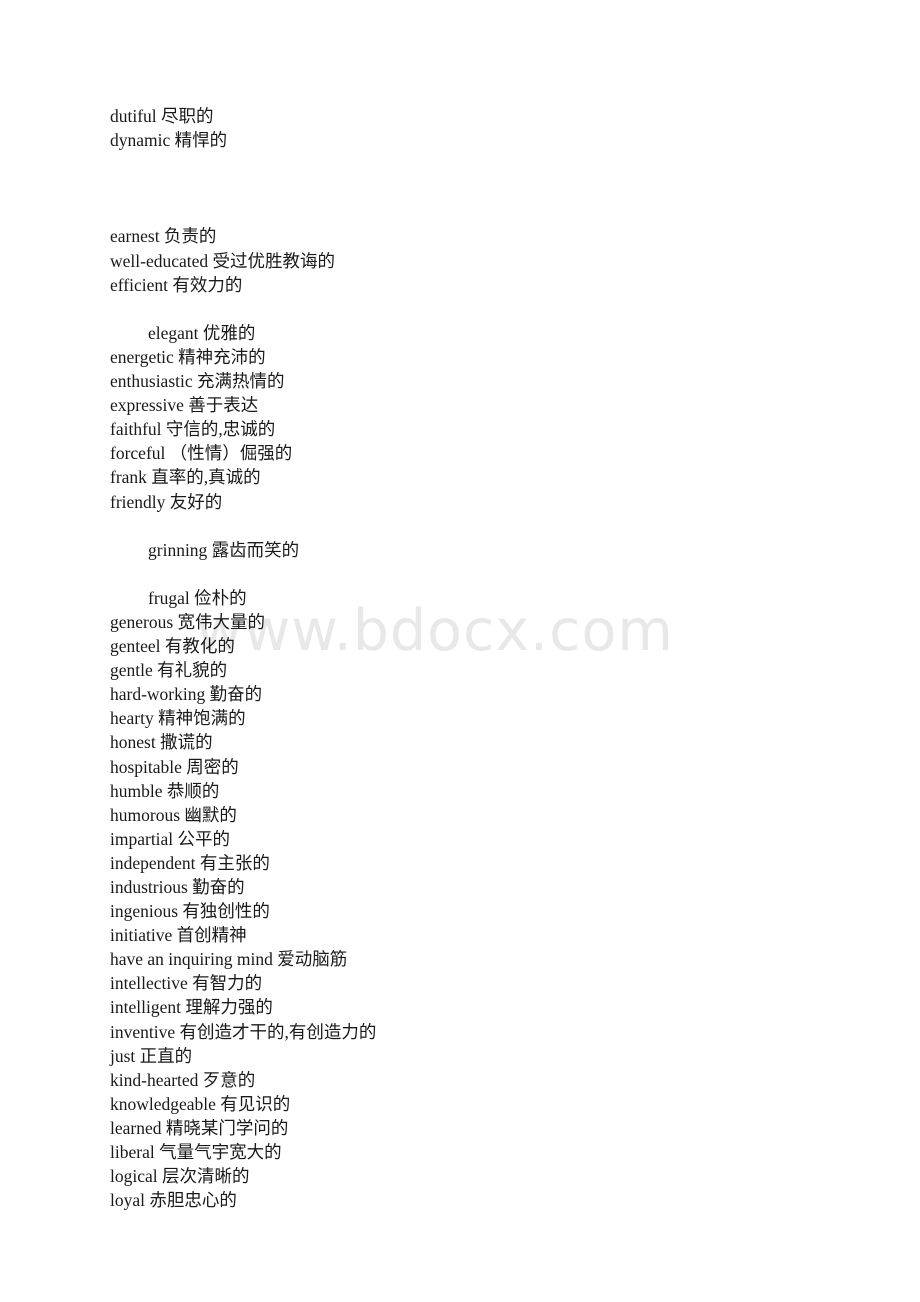 This screenshot has height=1302, width=920. I want to click on vocabulary-entry: just 正直的, so click(151, 1055).